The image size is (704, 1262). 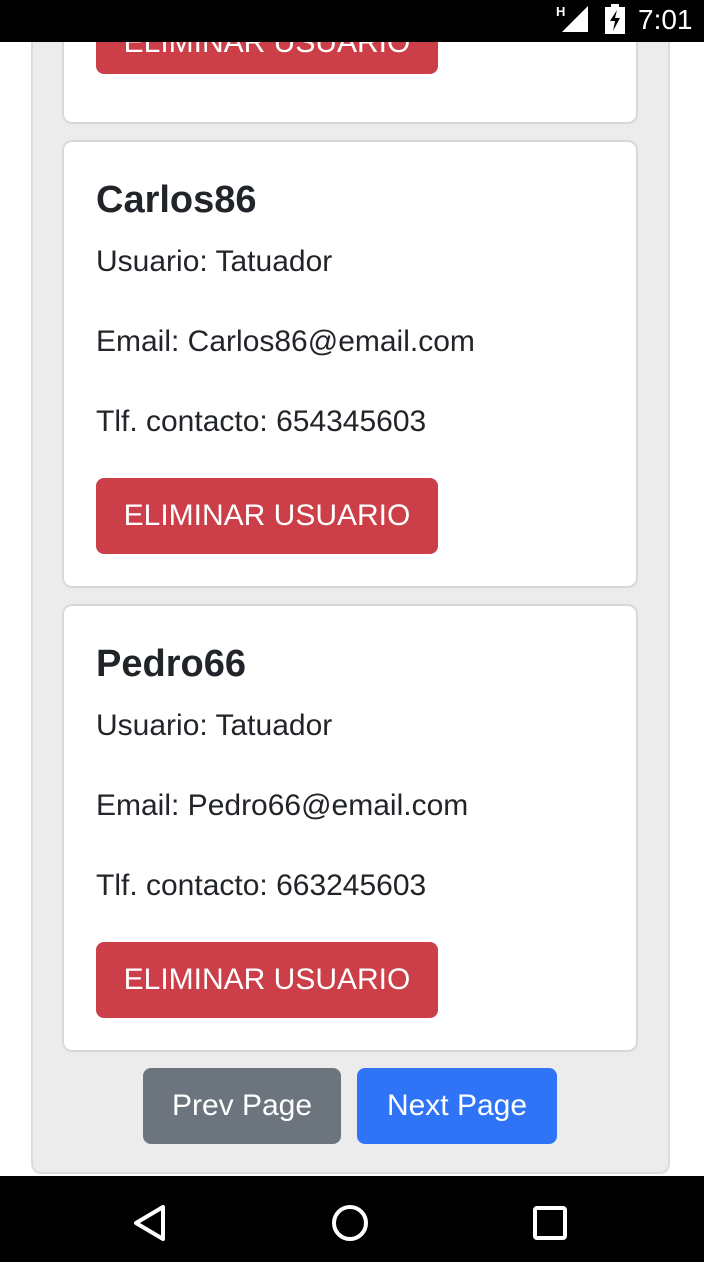 I want to click on user-phone: Tlf. contacto: 654345603, so click(x=261, y=421).